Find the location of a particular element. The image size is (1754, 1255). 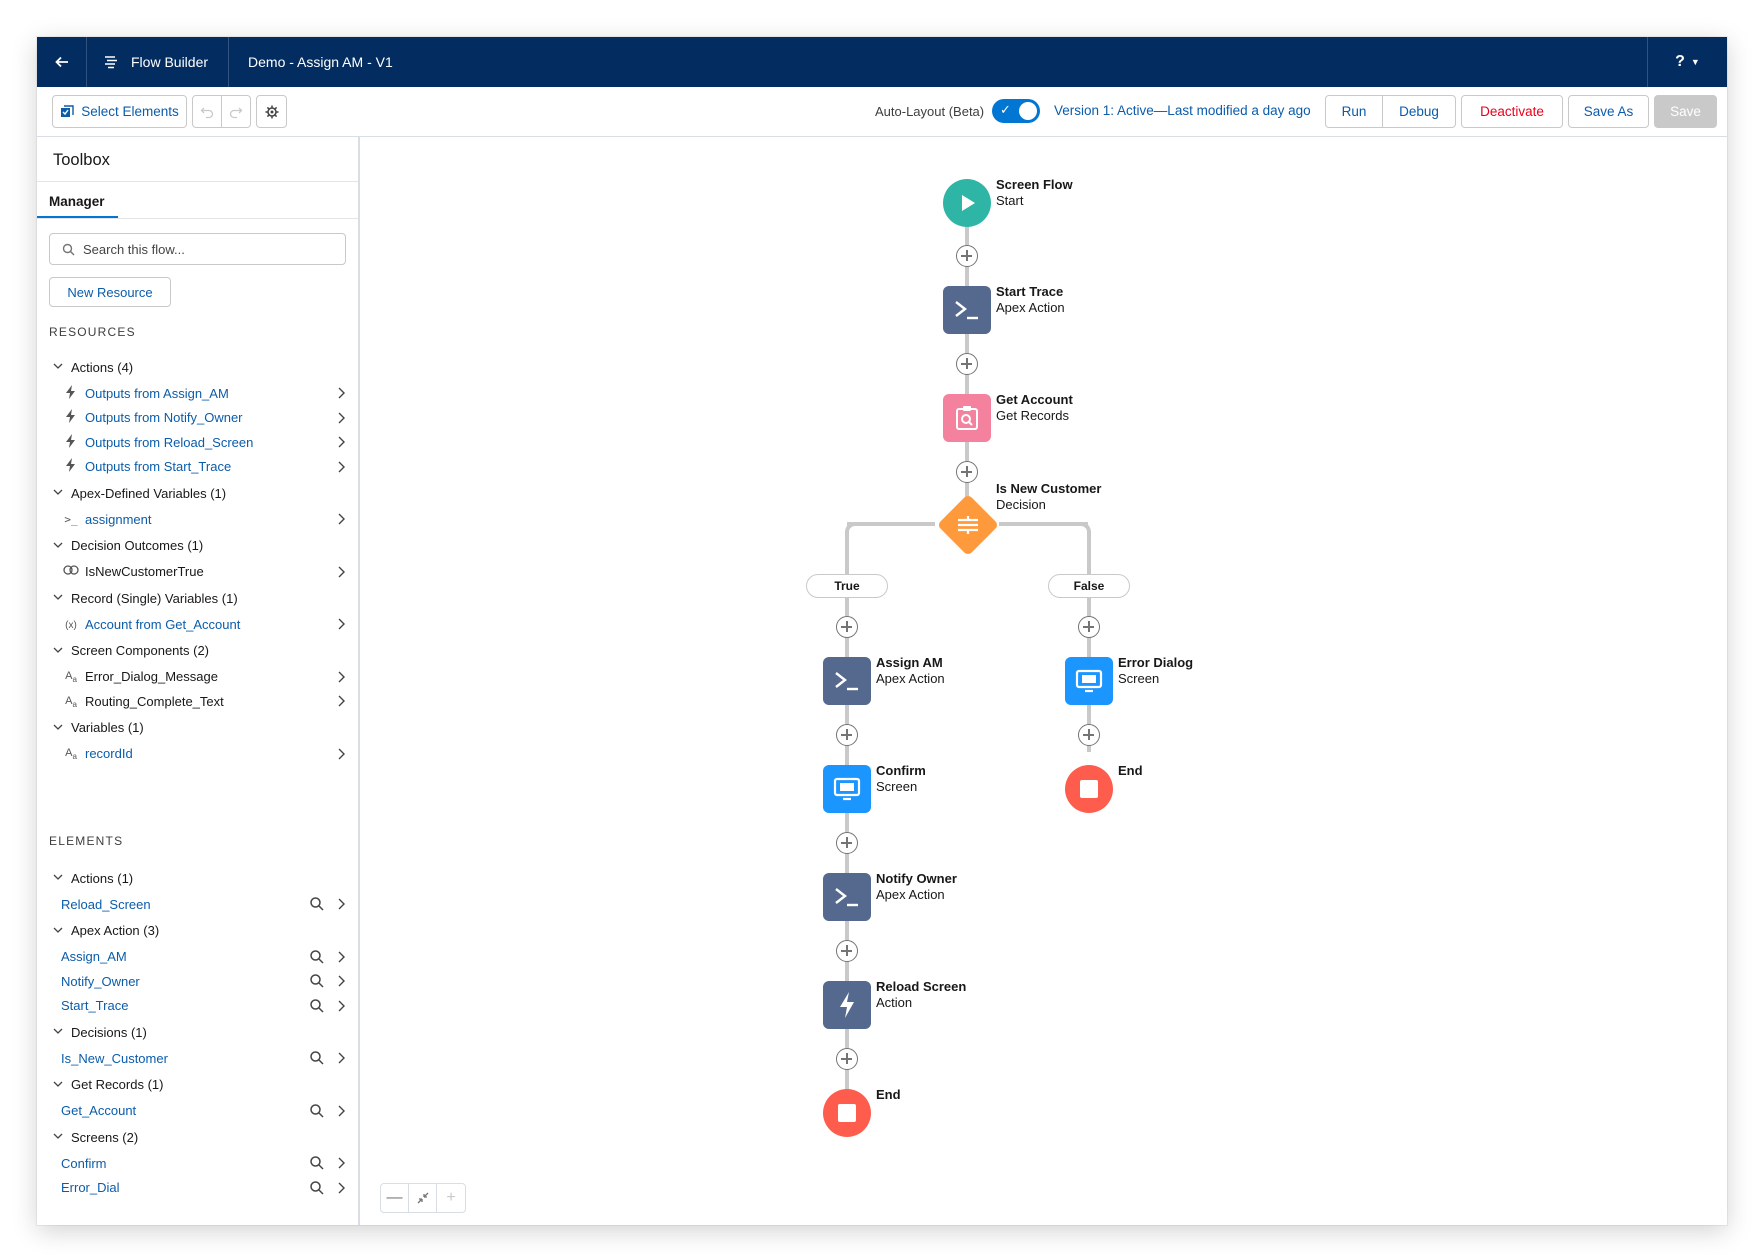

resource-item: Outputs from Reload_Screen is located at coordinates (197, 442).